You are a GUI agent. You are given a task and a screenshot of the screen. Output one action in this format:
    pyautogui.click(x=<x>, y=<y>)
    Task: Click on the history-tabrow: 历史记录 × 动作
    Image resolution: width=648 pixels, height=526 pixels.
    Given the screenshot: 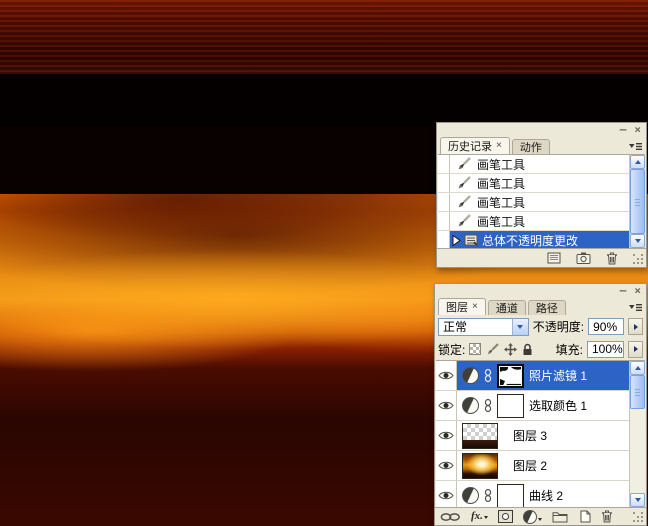 What is the action you would take?
    pyautogui.click(x=541, y=145)
    